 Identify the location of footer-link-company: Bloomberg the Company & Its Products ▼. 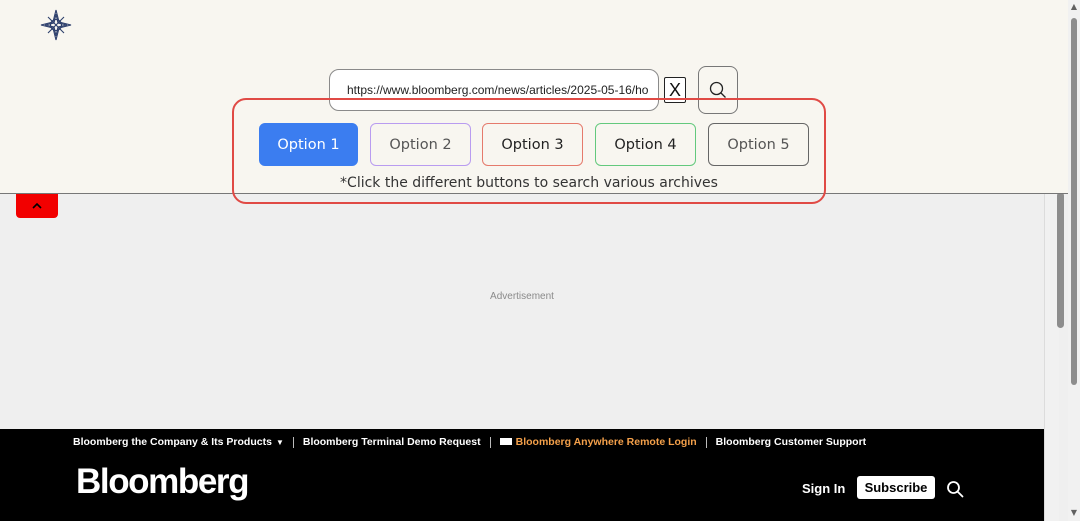
(178, 442).